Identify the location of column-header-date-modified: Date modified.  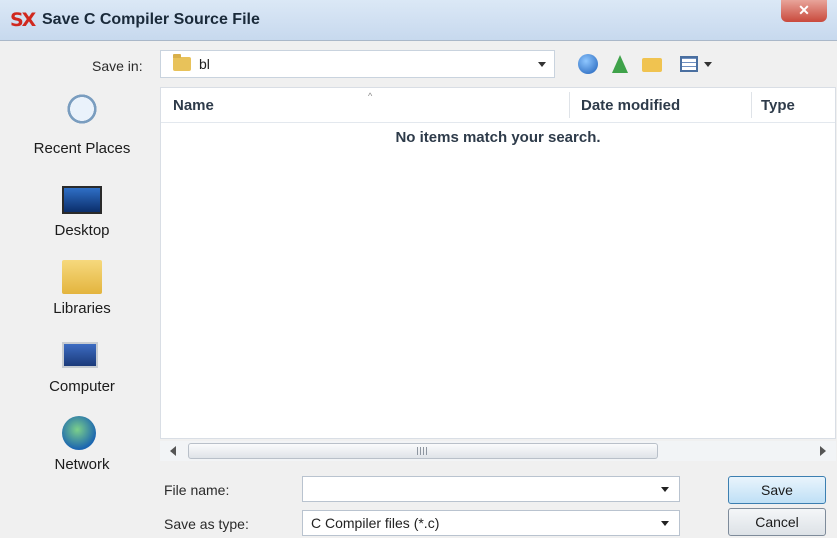
(630, 105).